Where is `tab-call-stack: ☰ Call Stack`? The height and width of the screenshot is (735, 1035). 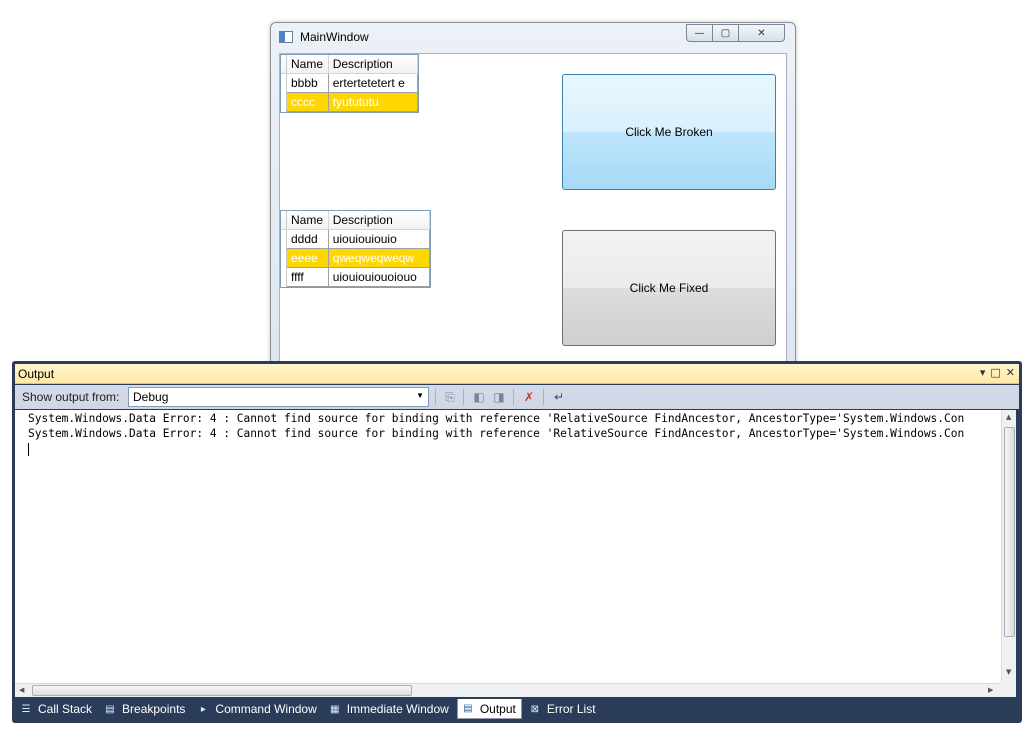 tab-call-stack: ☰ Call Stack is located at coordinates (56, 709).